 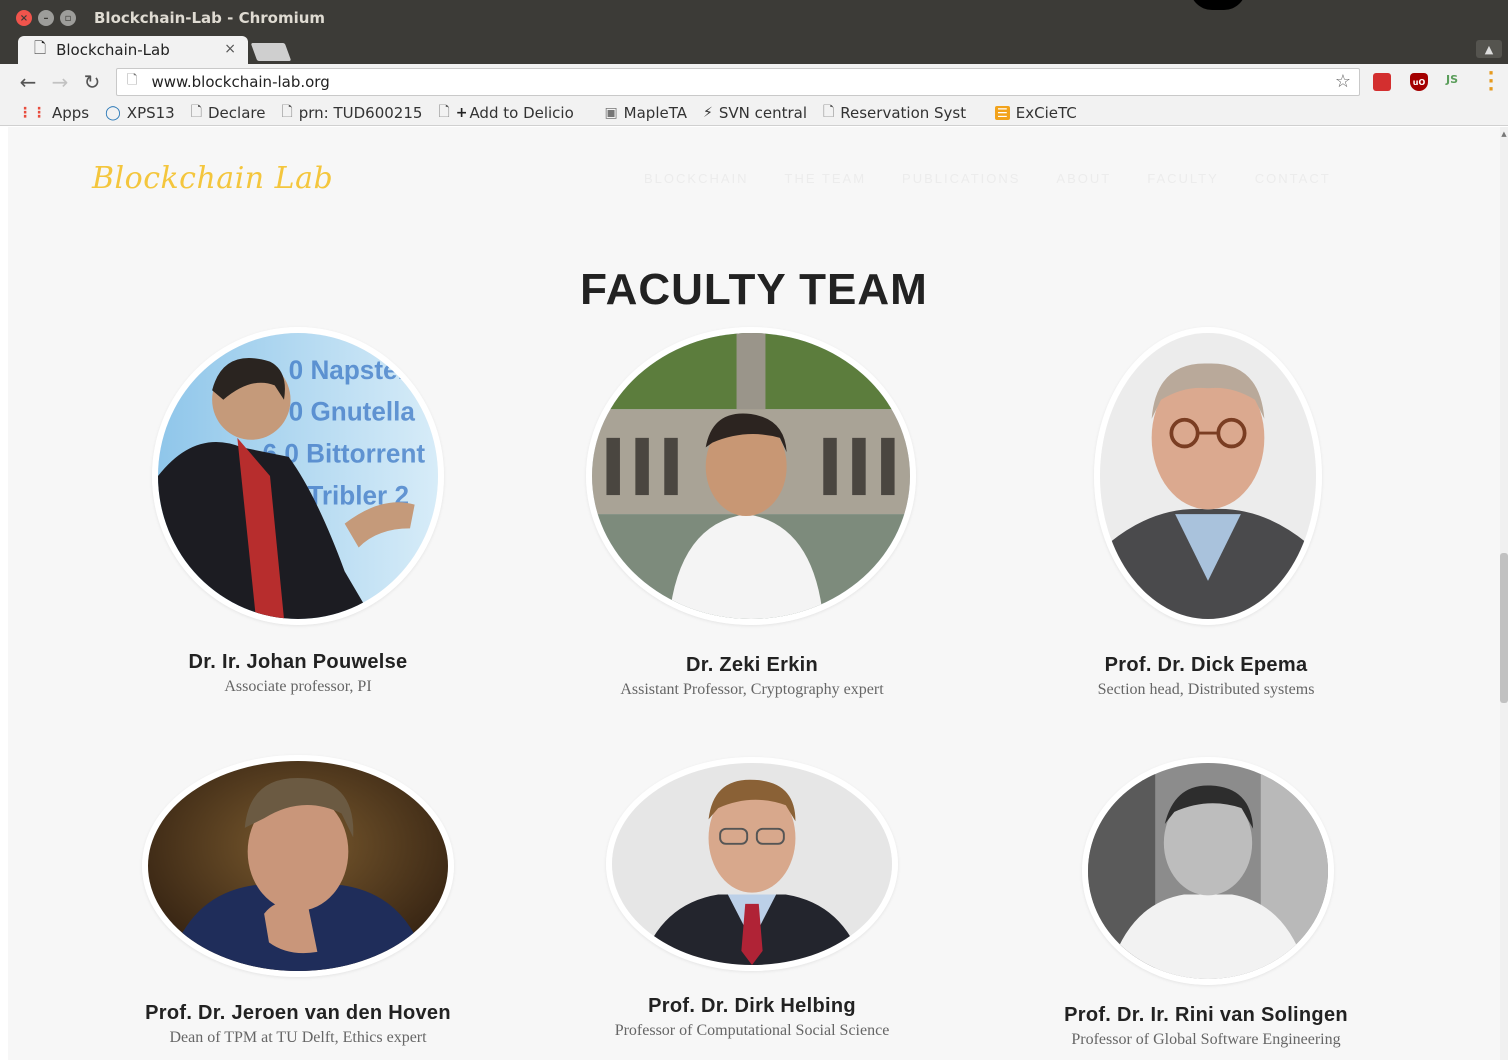 What do you see at coordinates (707, 112) in the screenshot?
I see `svn-icon: ⚡` at bounding box center [707, 112].